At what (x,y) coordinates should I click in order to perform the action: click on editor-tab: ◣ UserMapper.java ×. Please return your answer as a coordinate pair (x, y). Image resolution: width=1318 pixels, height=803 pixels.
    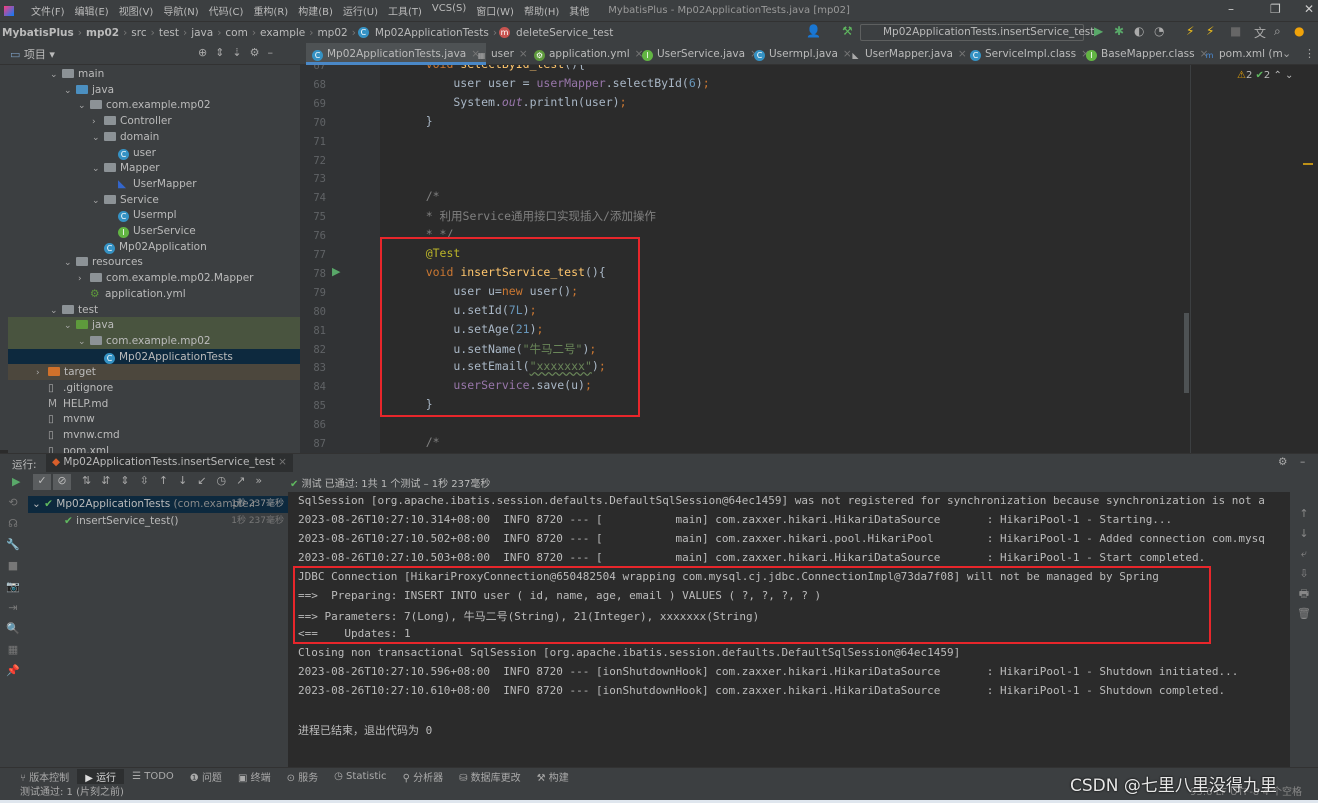
    Looking at the image, I should click on (908, 54).